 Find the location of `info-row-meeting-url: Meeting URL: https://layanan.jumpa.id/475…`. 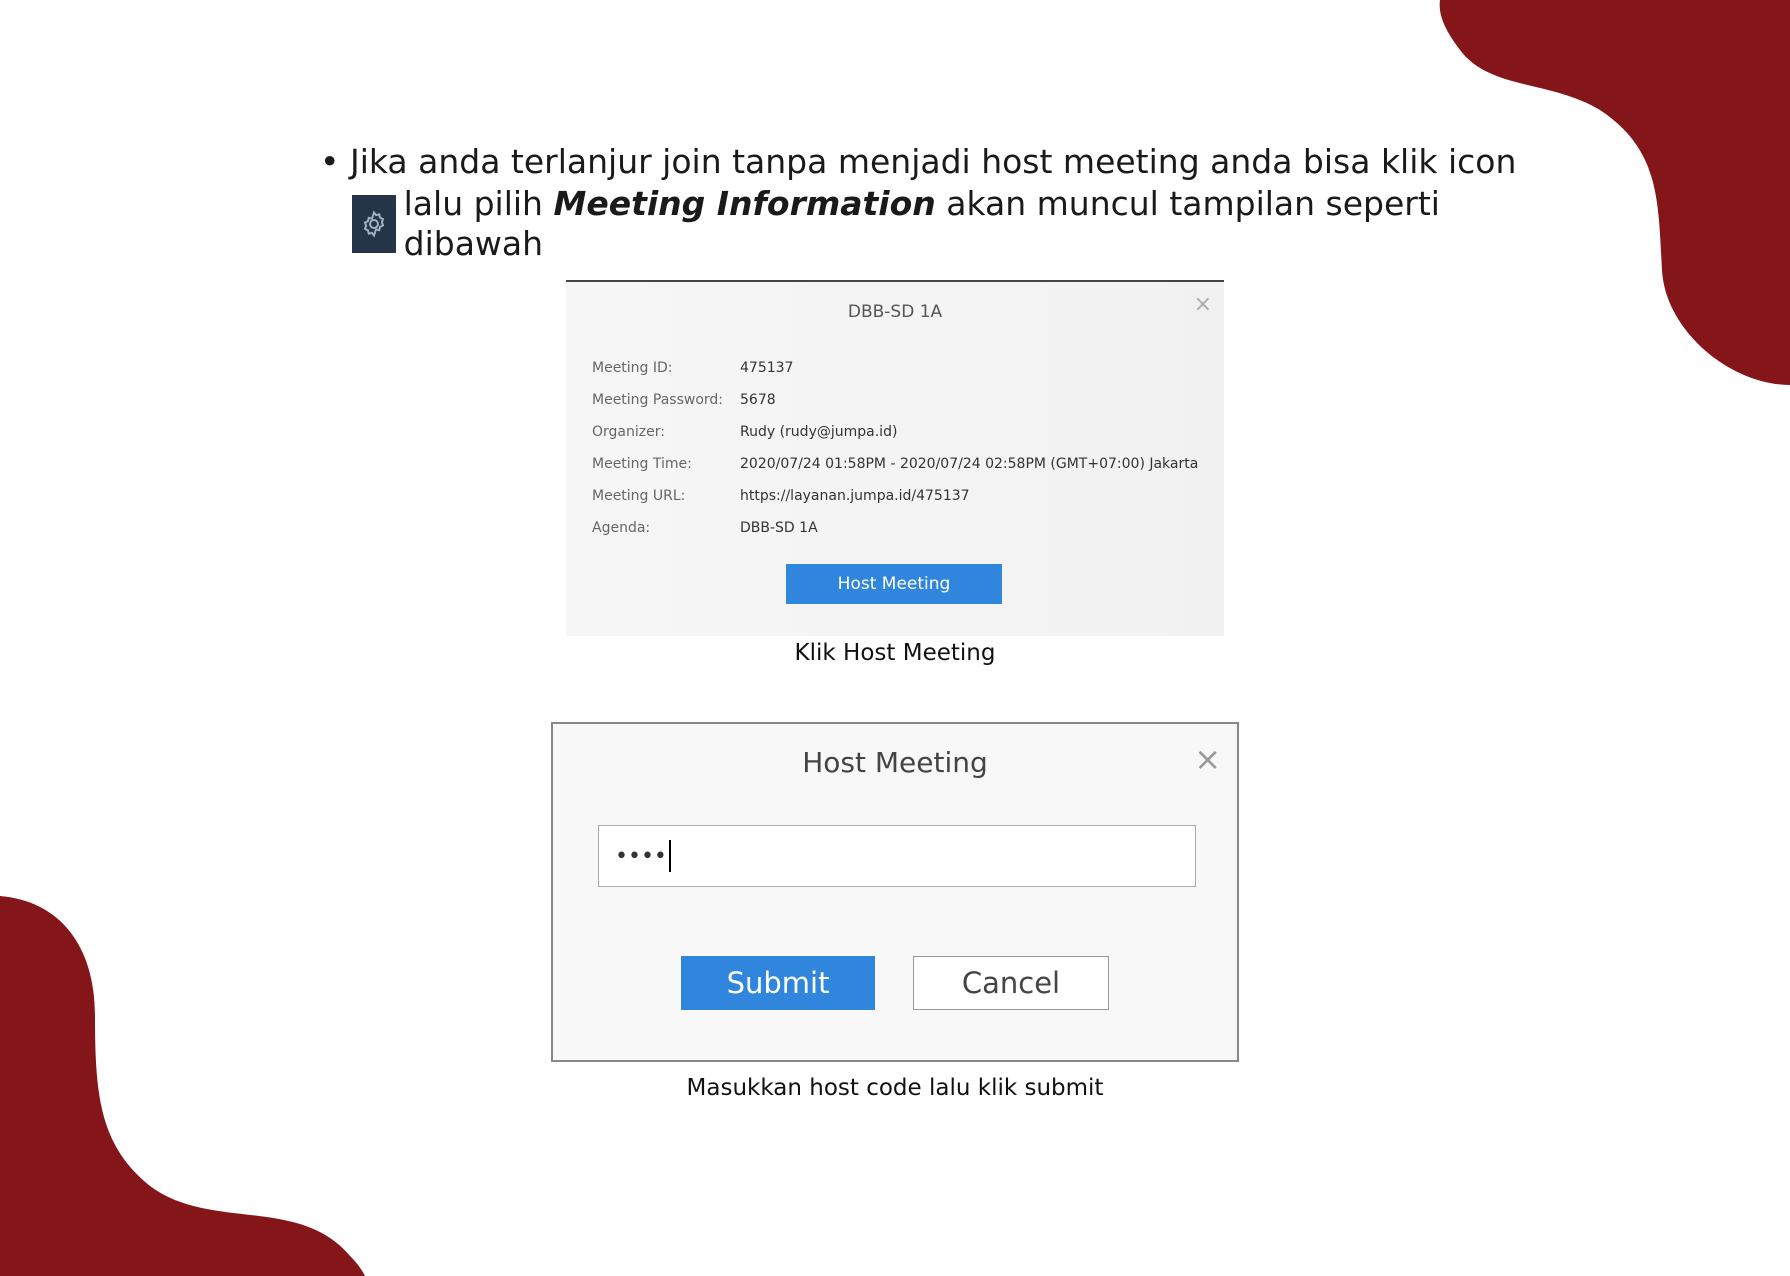

info-row-meeting-url: Meeting URL: https://layanan.jumpa.id/475… is located at coordinates (781, 496).